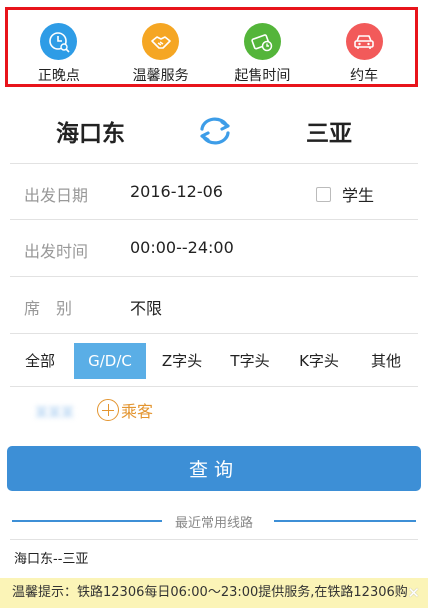 Image resolution: width=428 pixels, height=616 pixels. I want to click on recent-route-item: 海口东--三亚, so click(51, 557).